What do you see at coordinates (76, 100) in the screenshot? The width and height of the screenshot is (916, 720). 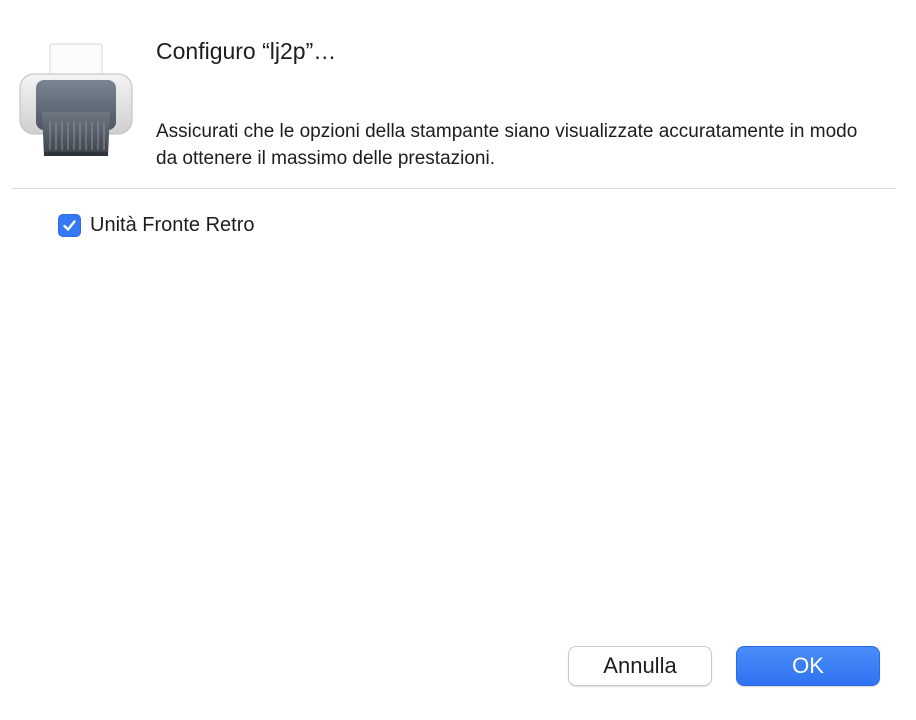 I see `printer-icon` at bounding box center [76, 100].